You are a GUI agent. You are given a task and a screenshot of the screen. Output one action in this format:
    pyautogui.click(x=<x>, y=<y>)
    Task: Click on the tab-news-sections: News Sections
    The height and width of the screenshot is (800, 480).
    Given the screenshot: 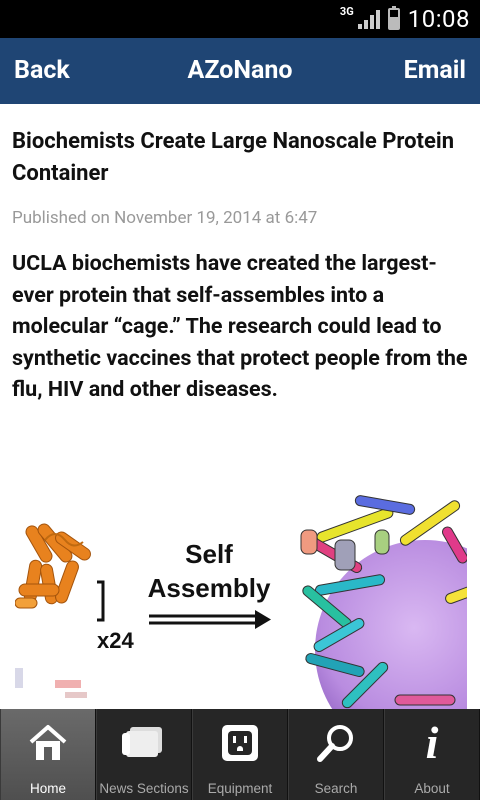 What is the action you would take?
    pyautogui.click(x=144, y=754)
    